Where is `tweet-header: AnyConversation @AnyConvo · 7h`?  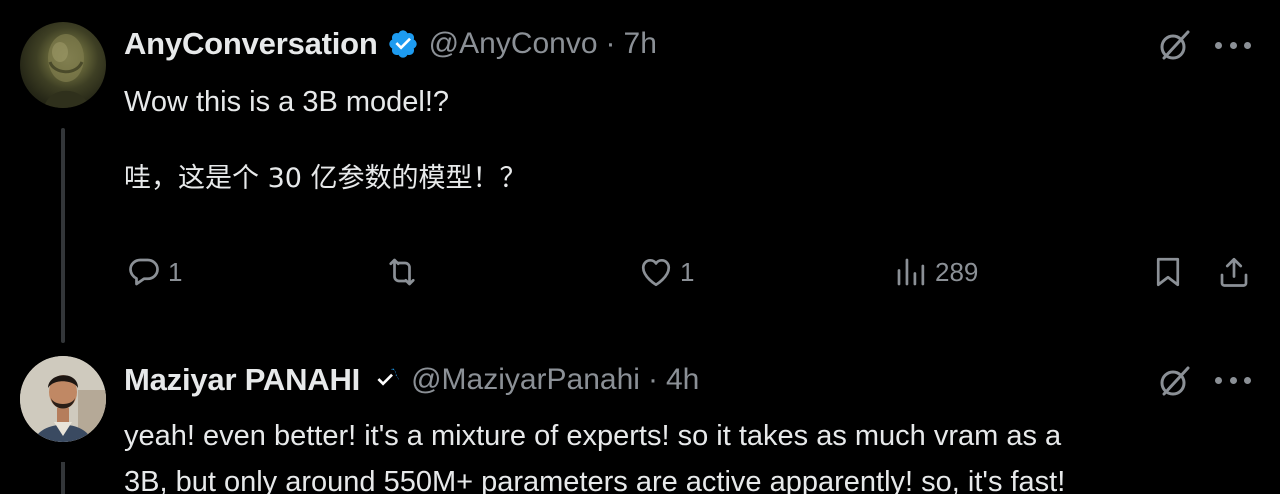
tweet-header: AnyConversation @AnyConvo · 7h is located at coordinates (390, 44).